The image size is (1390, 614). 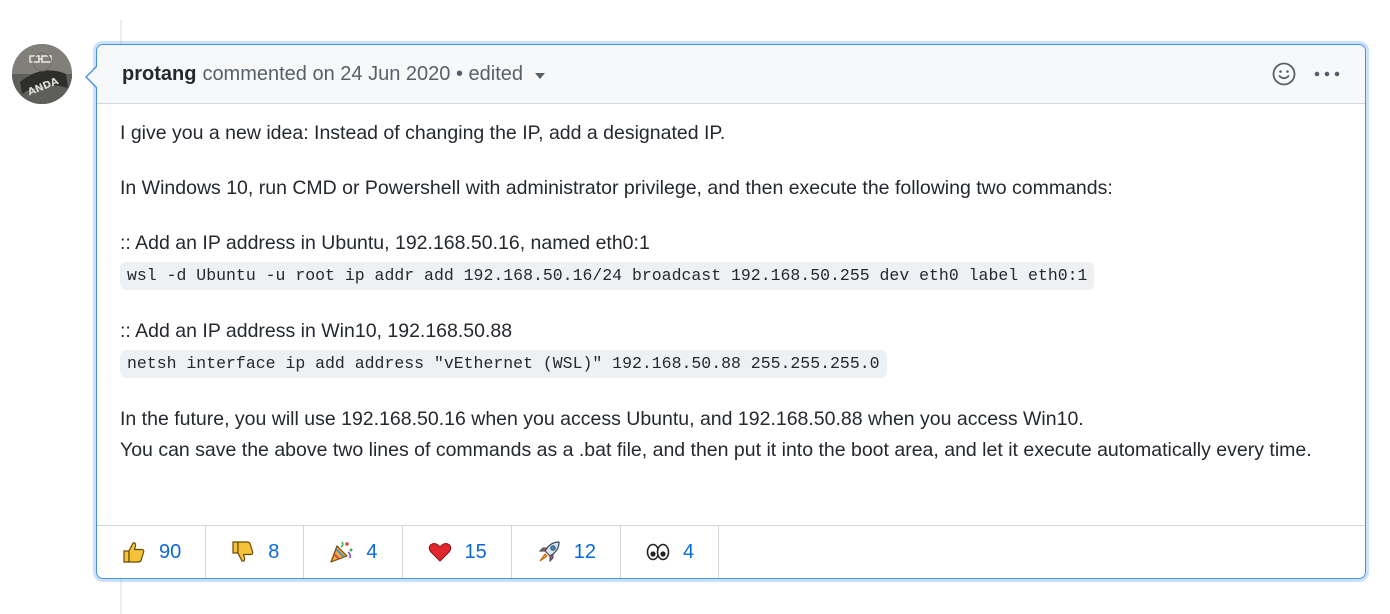 I want to click on reaction-thumbs-down: 8, so click(x=255, y=552).